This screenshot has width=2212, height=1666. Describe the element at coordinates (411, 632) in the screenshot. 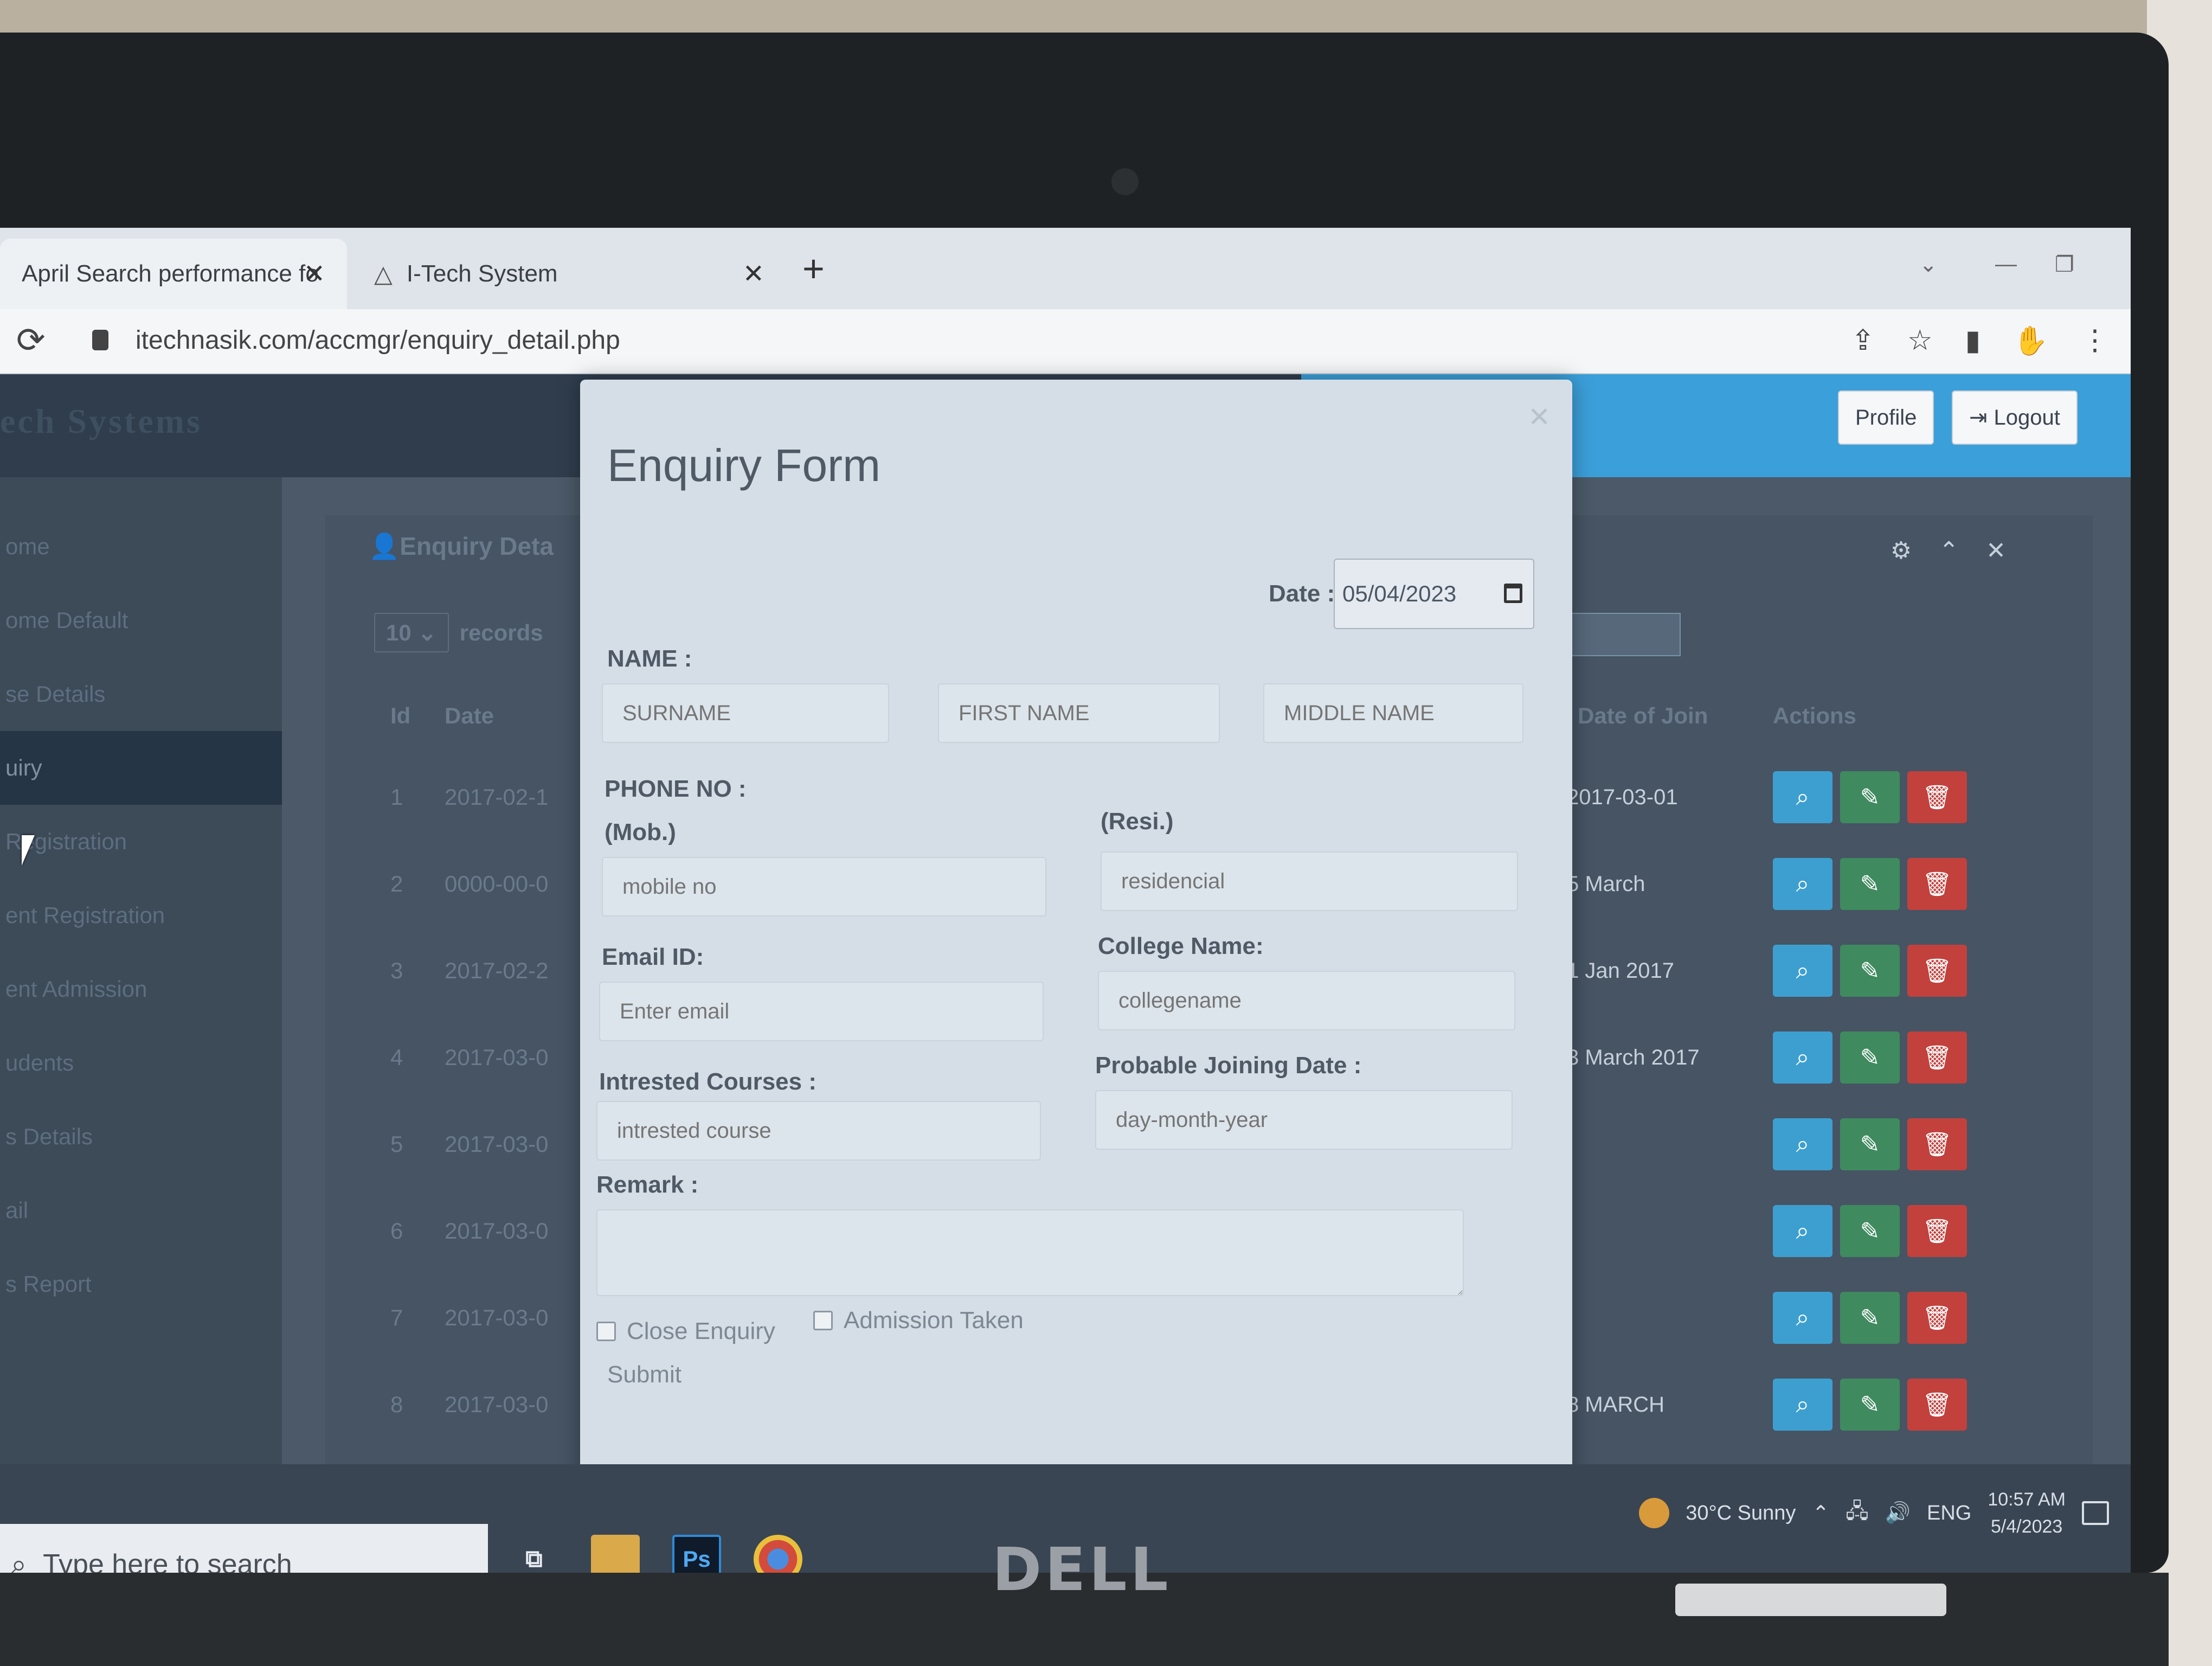

I see `records-per-page-select: 10 ⌄` at that location.